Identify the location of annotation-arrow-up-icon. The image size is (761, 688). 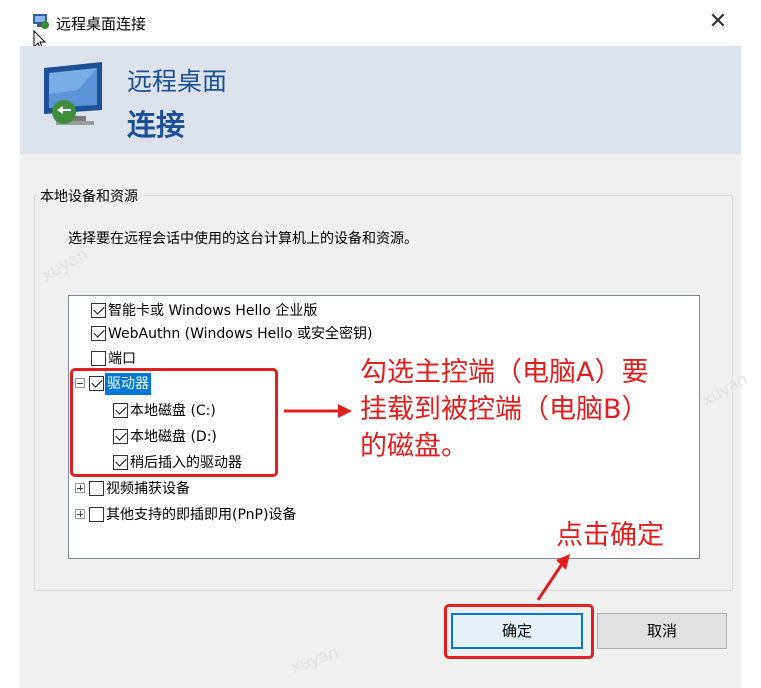
(553, 577).